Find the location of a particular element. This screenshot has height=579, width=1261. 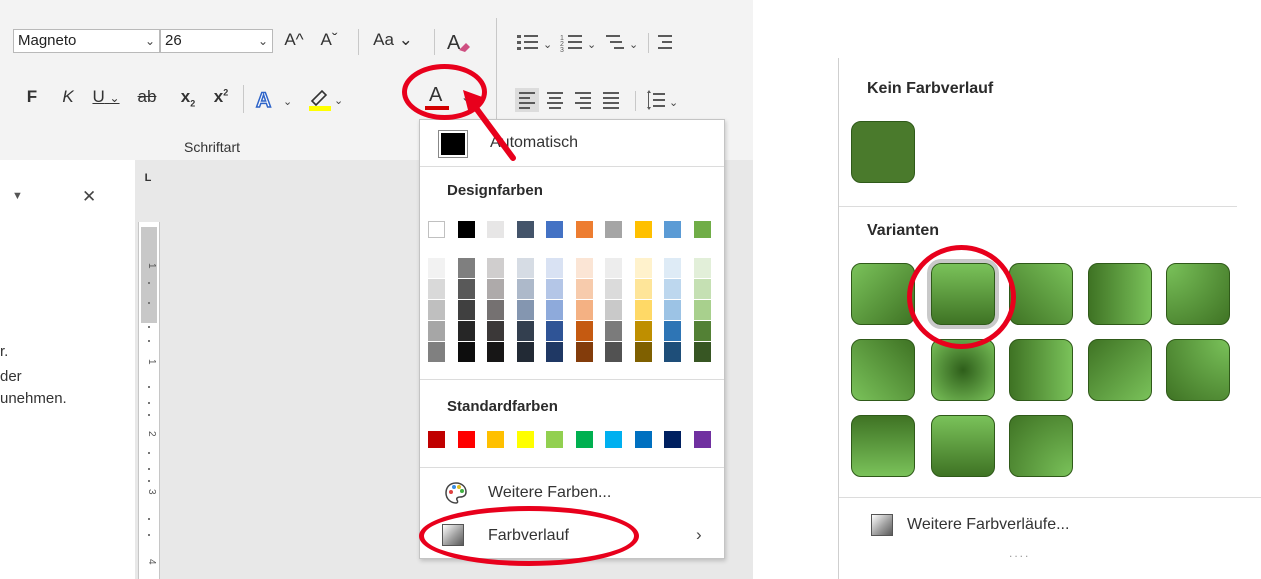

shrink-font-button: Aˇ is located at coordinates (329, 40).